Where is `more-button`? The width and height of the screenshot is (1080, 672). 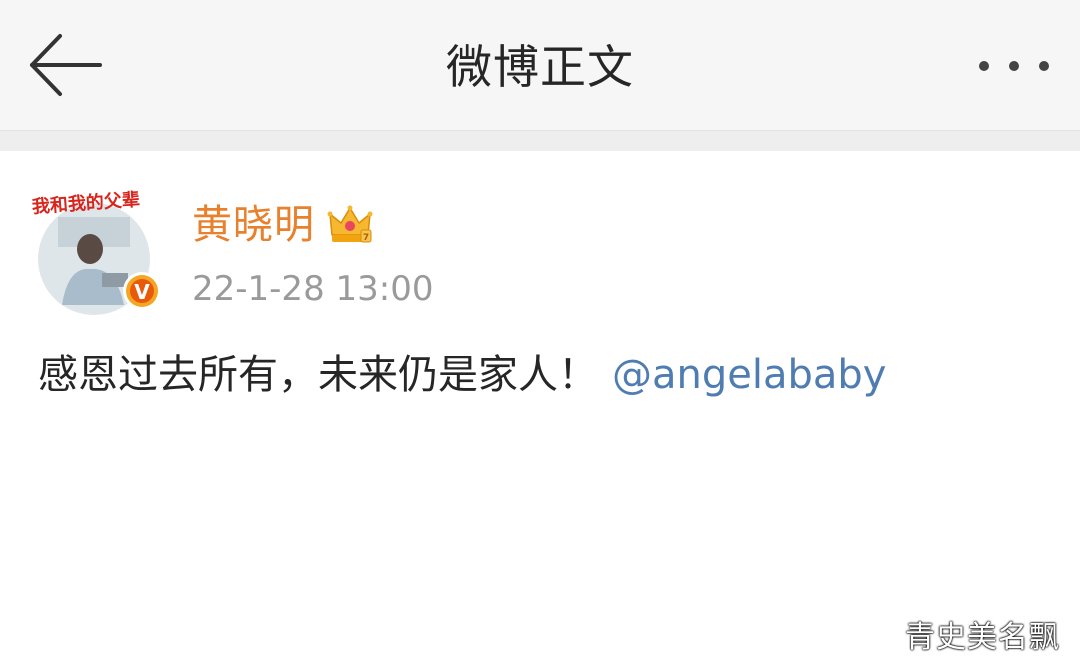
more-button is located at coordinates (1014, 66).